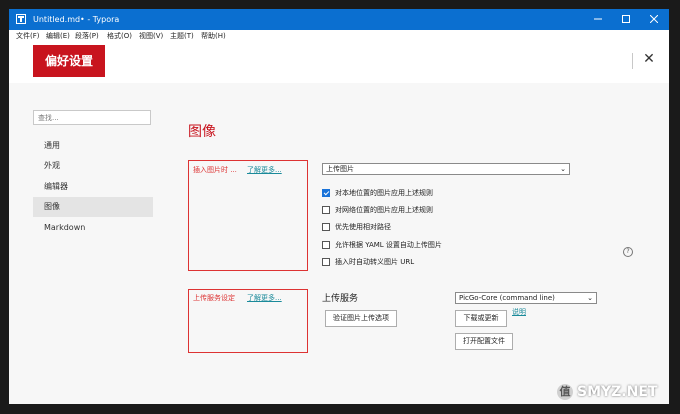 The height and width of the screenshot is (414, 680). I want to click on menu-format: 格式(O), so click(119, 36).